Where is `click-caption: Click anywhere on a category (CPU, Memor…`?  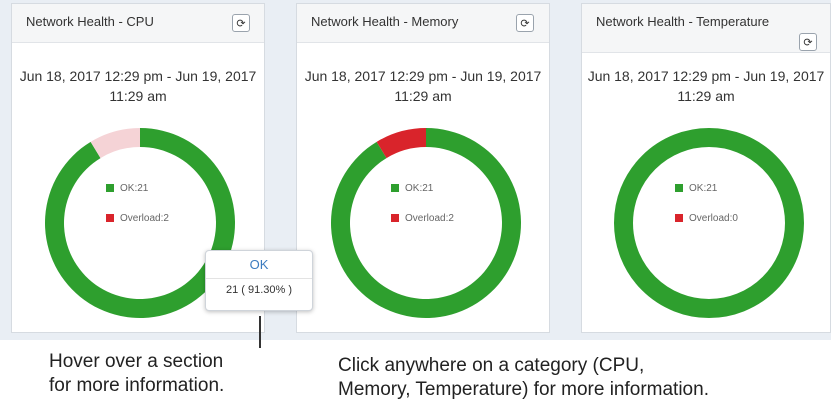 click-caption: Click anywhere on a category (CPU, Memor… is located at coordinates (523, 378).